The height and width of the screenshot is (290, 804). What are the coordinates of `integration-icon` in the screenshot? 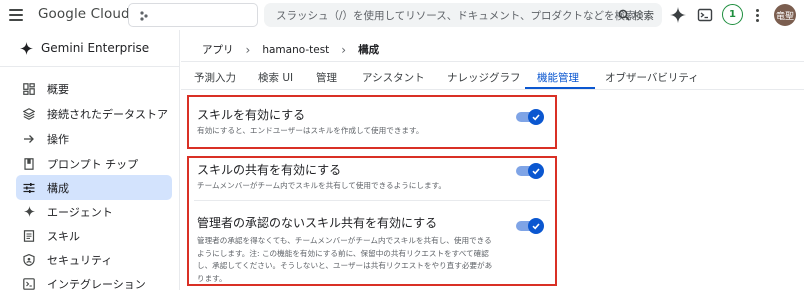 It's located at (29, 283).